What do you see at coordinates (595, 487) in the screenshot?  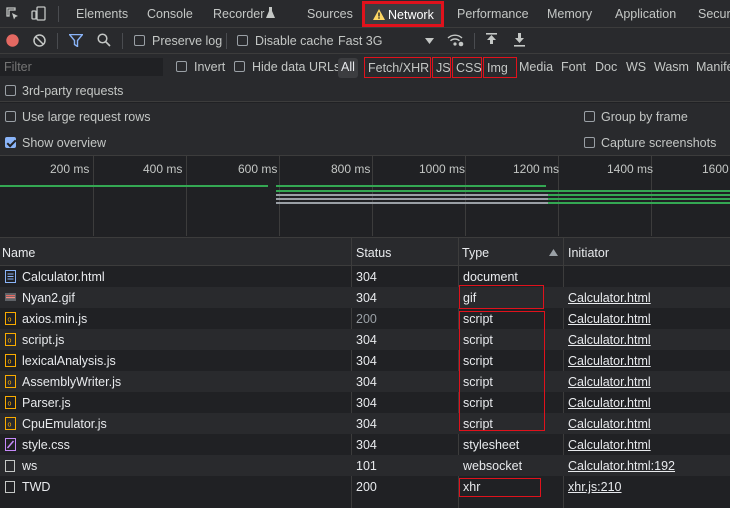 I see `request-initiator: xhr.js:210` at bounding box center [595, 487].